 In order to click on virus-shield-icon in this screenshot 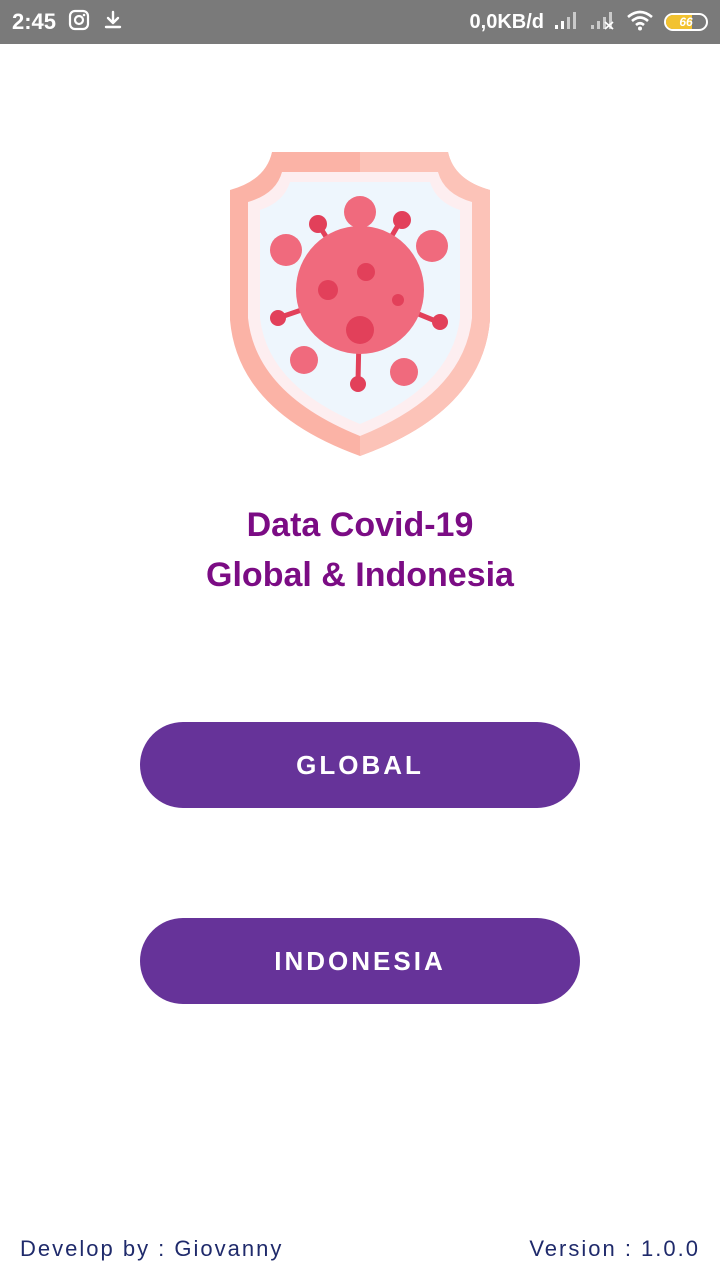, I will do `click(360, 304)`.